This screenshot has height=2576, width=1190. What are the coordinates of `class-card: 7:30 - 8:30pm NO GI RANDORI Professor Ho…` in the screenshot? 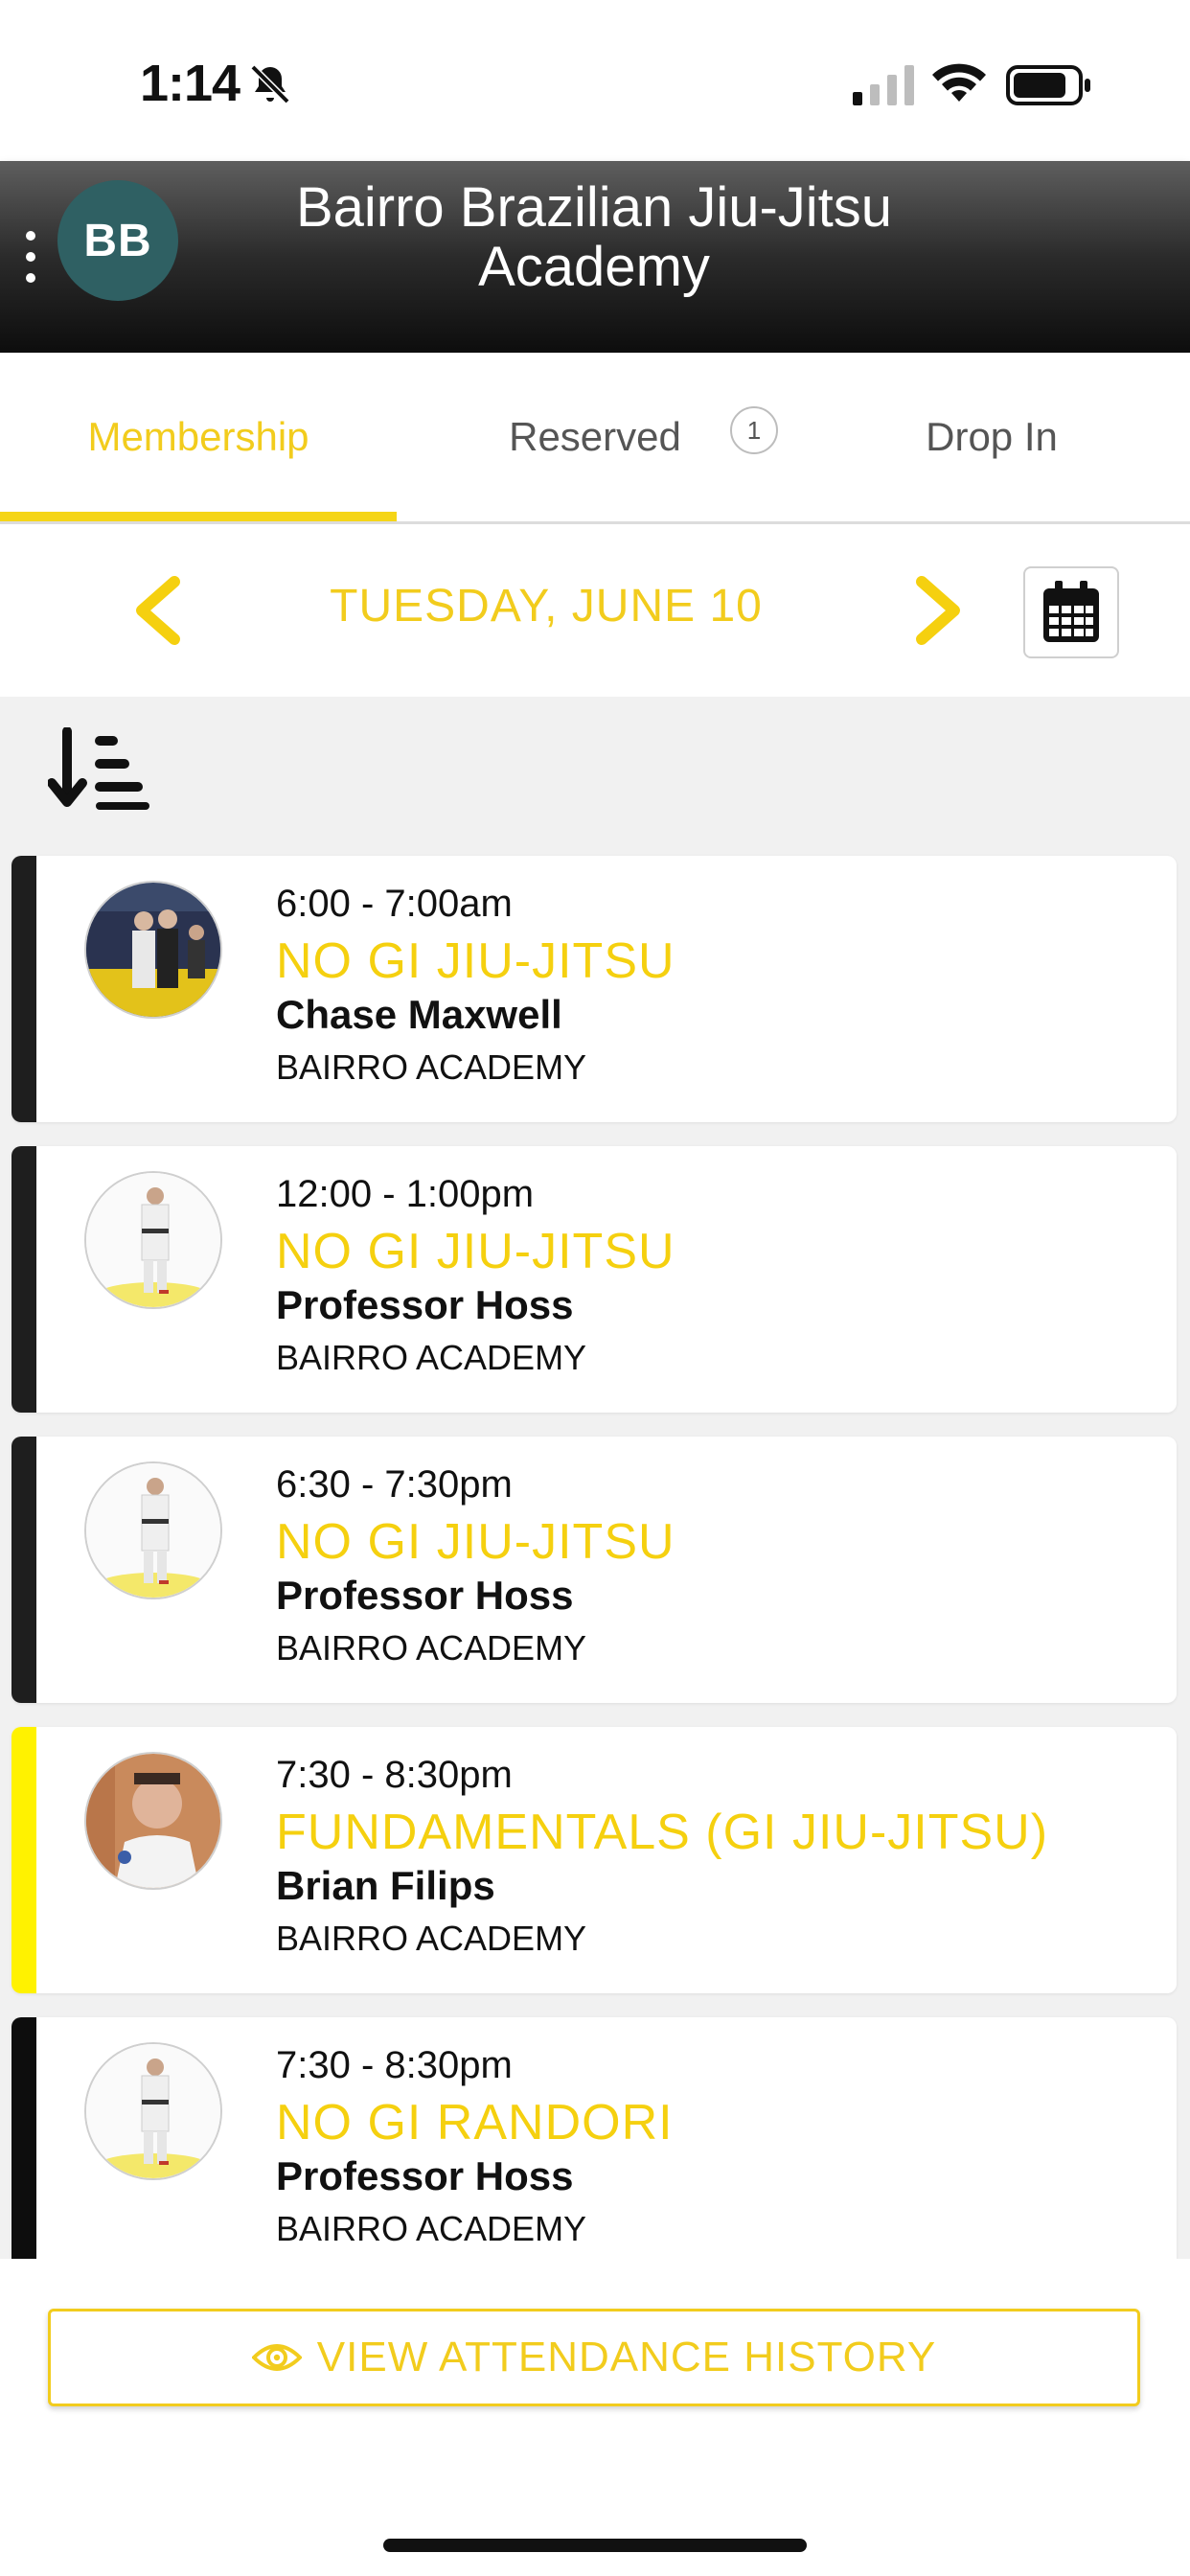 It's located at (594, 2138).